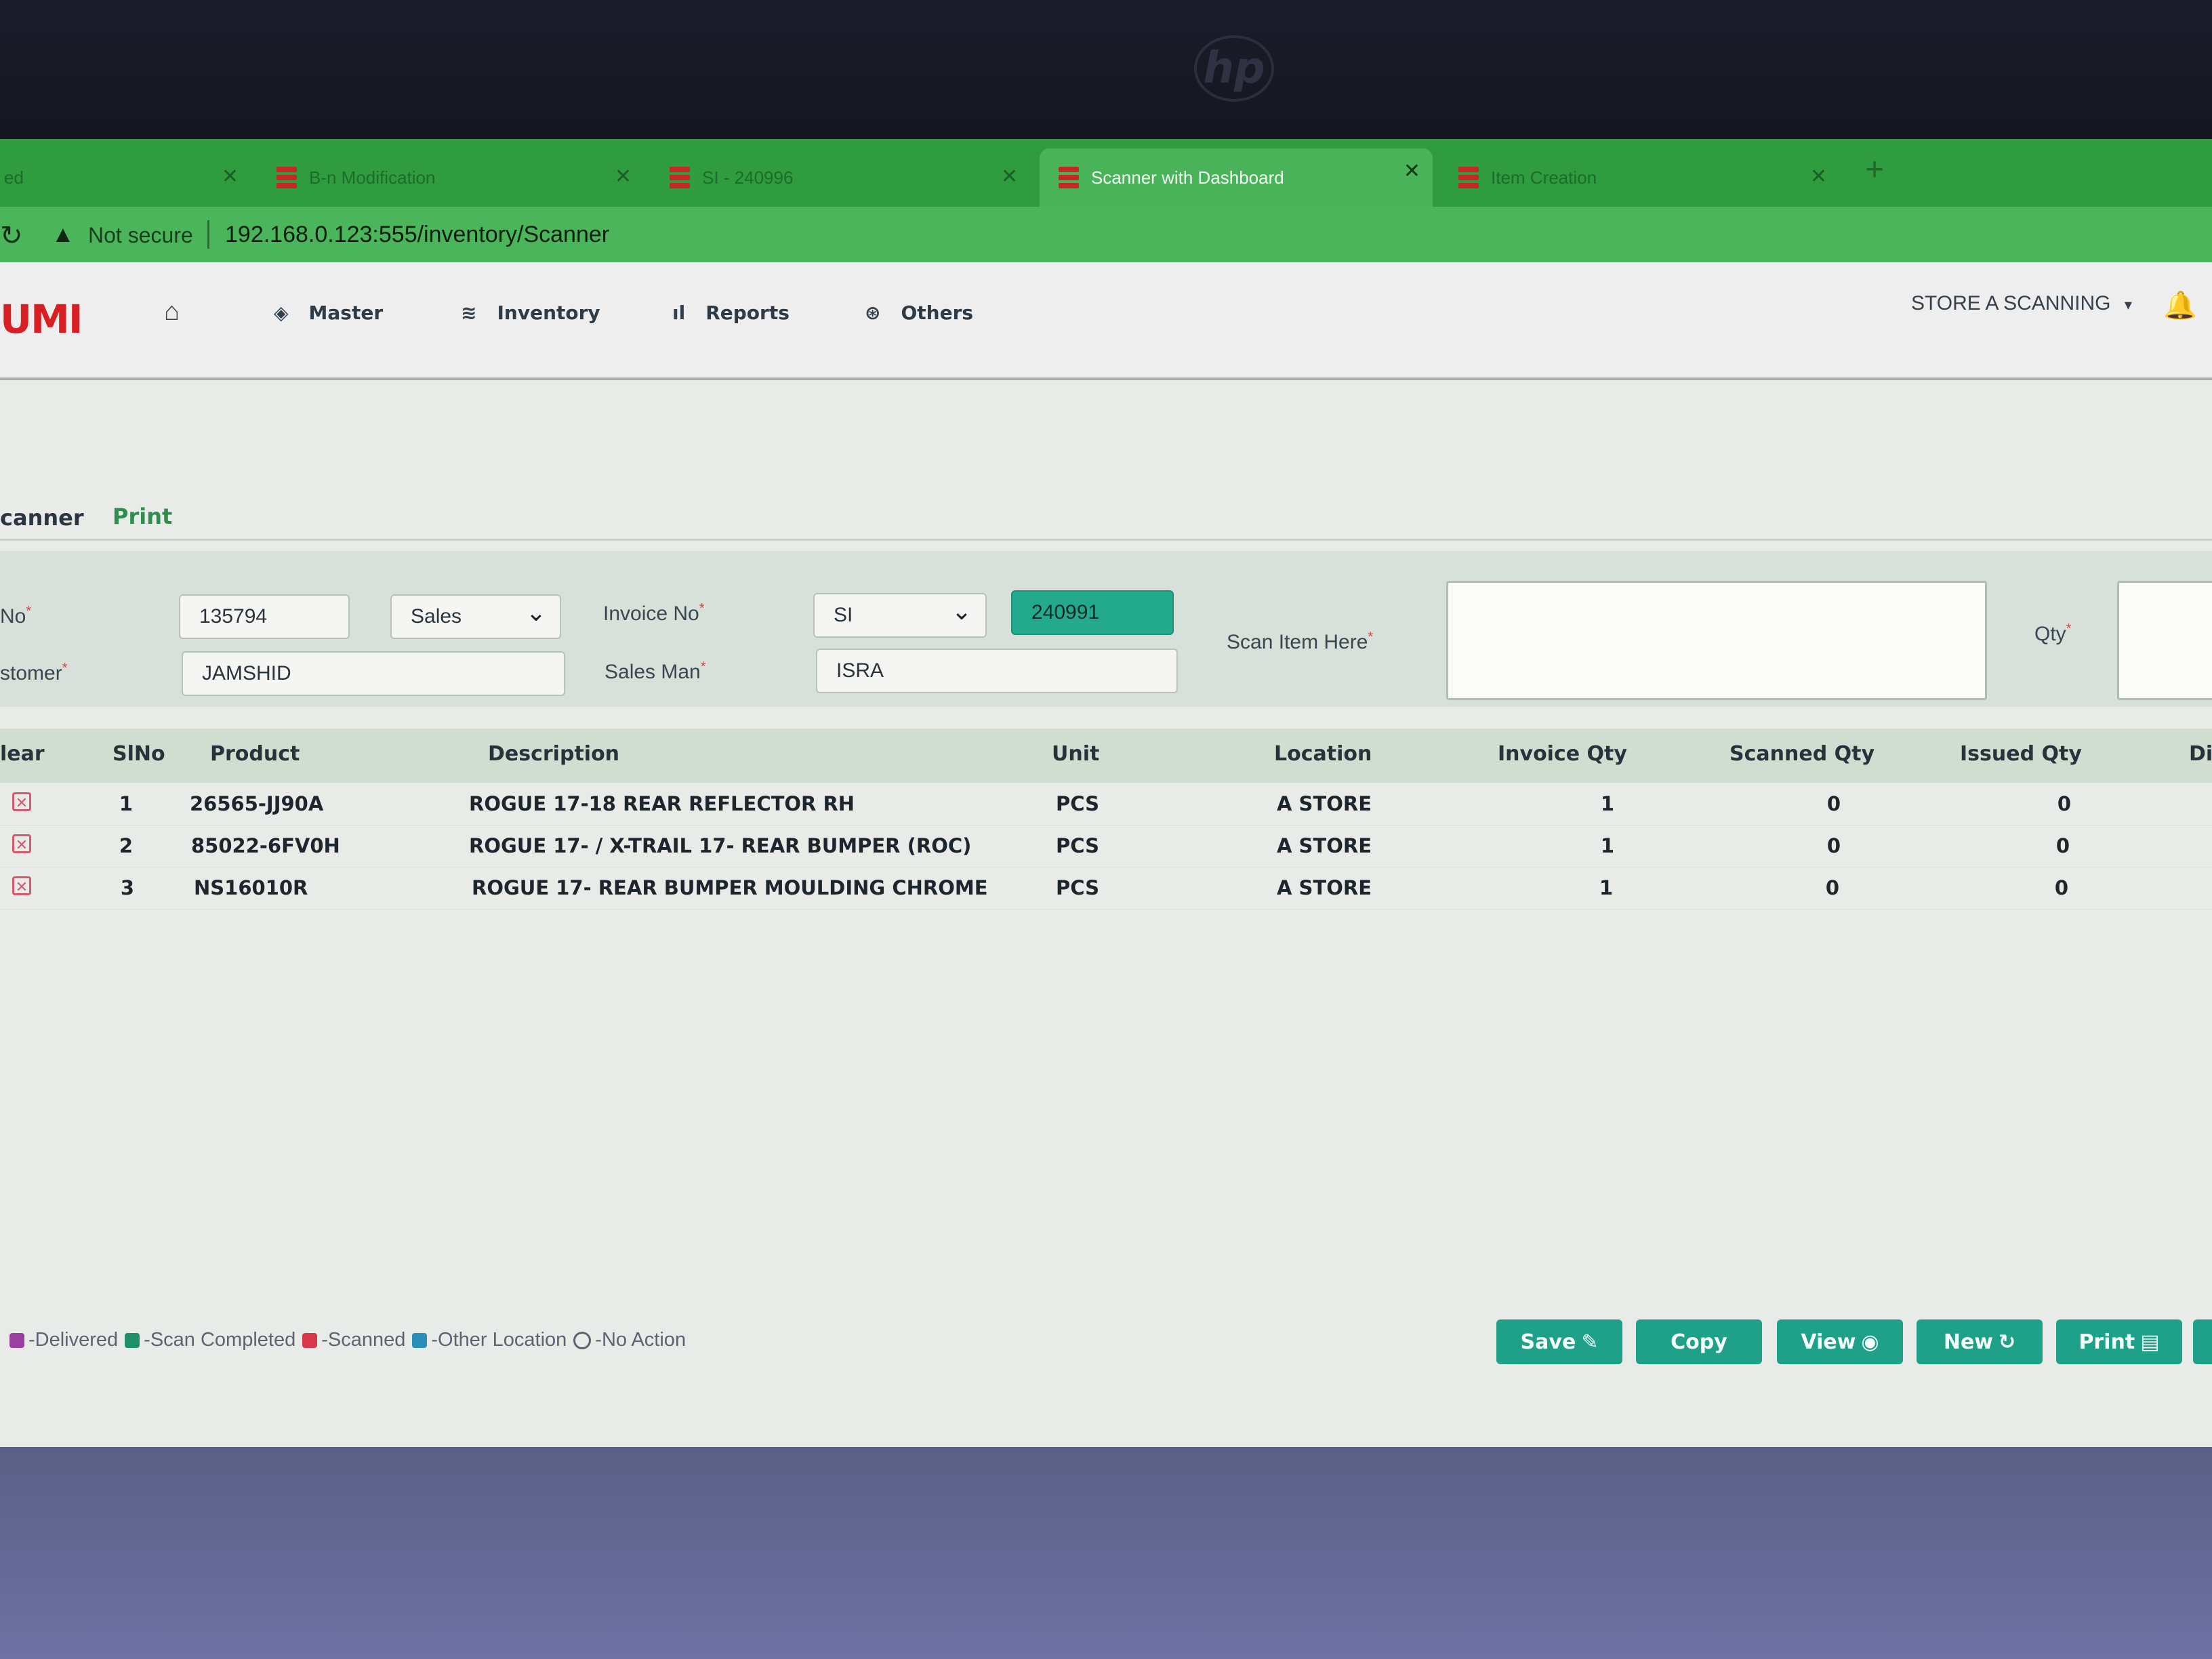  I want to click on print-button: Print ▤, so click(2119, 1341).